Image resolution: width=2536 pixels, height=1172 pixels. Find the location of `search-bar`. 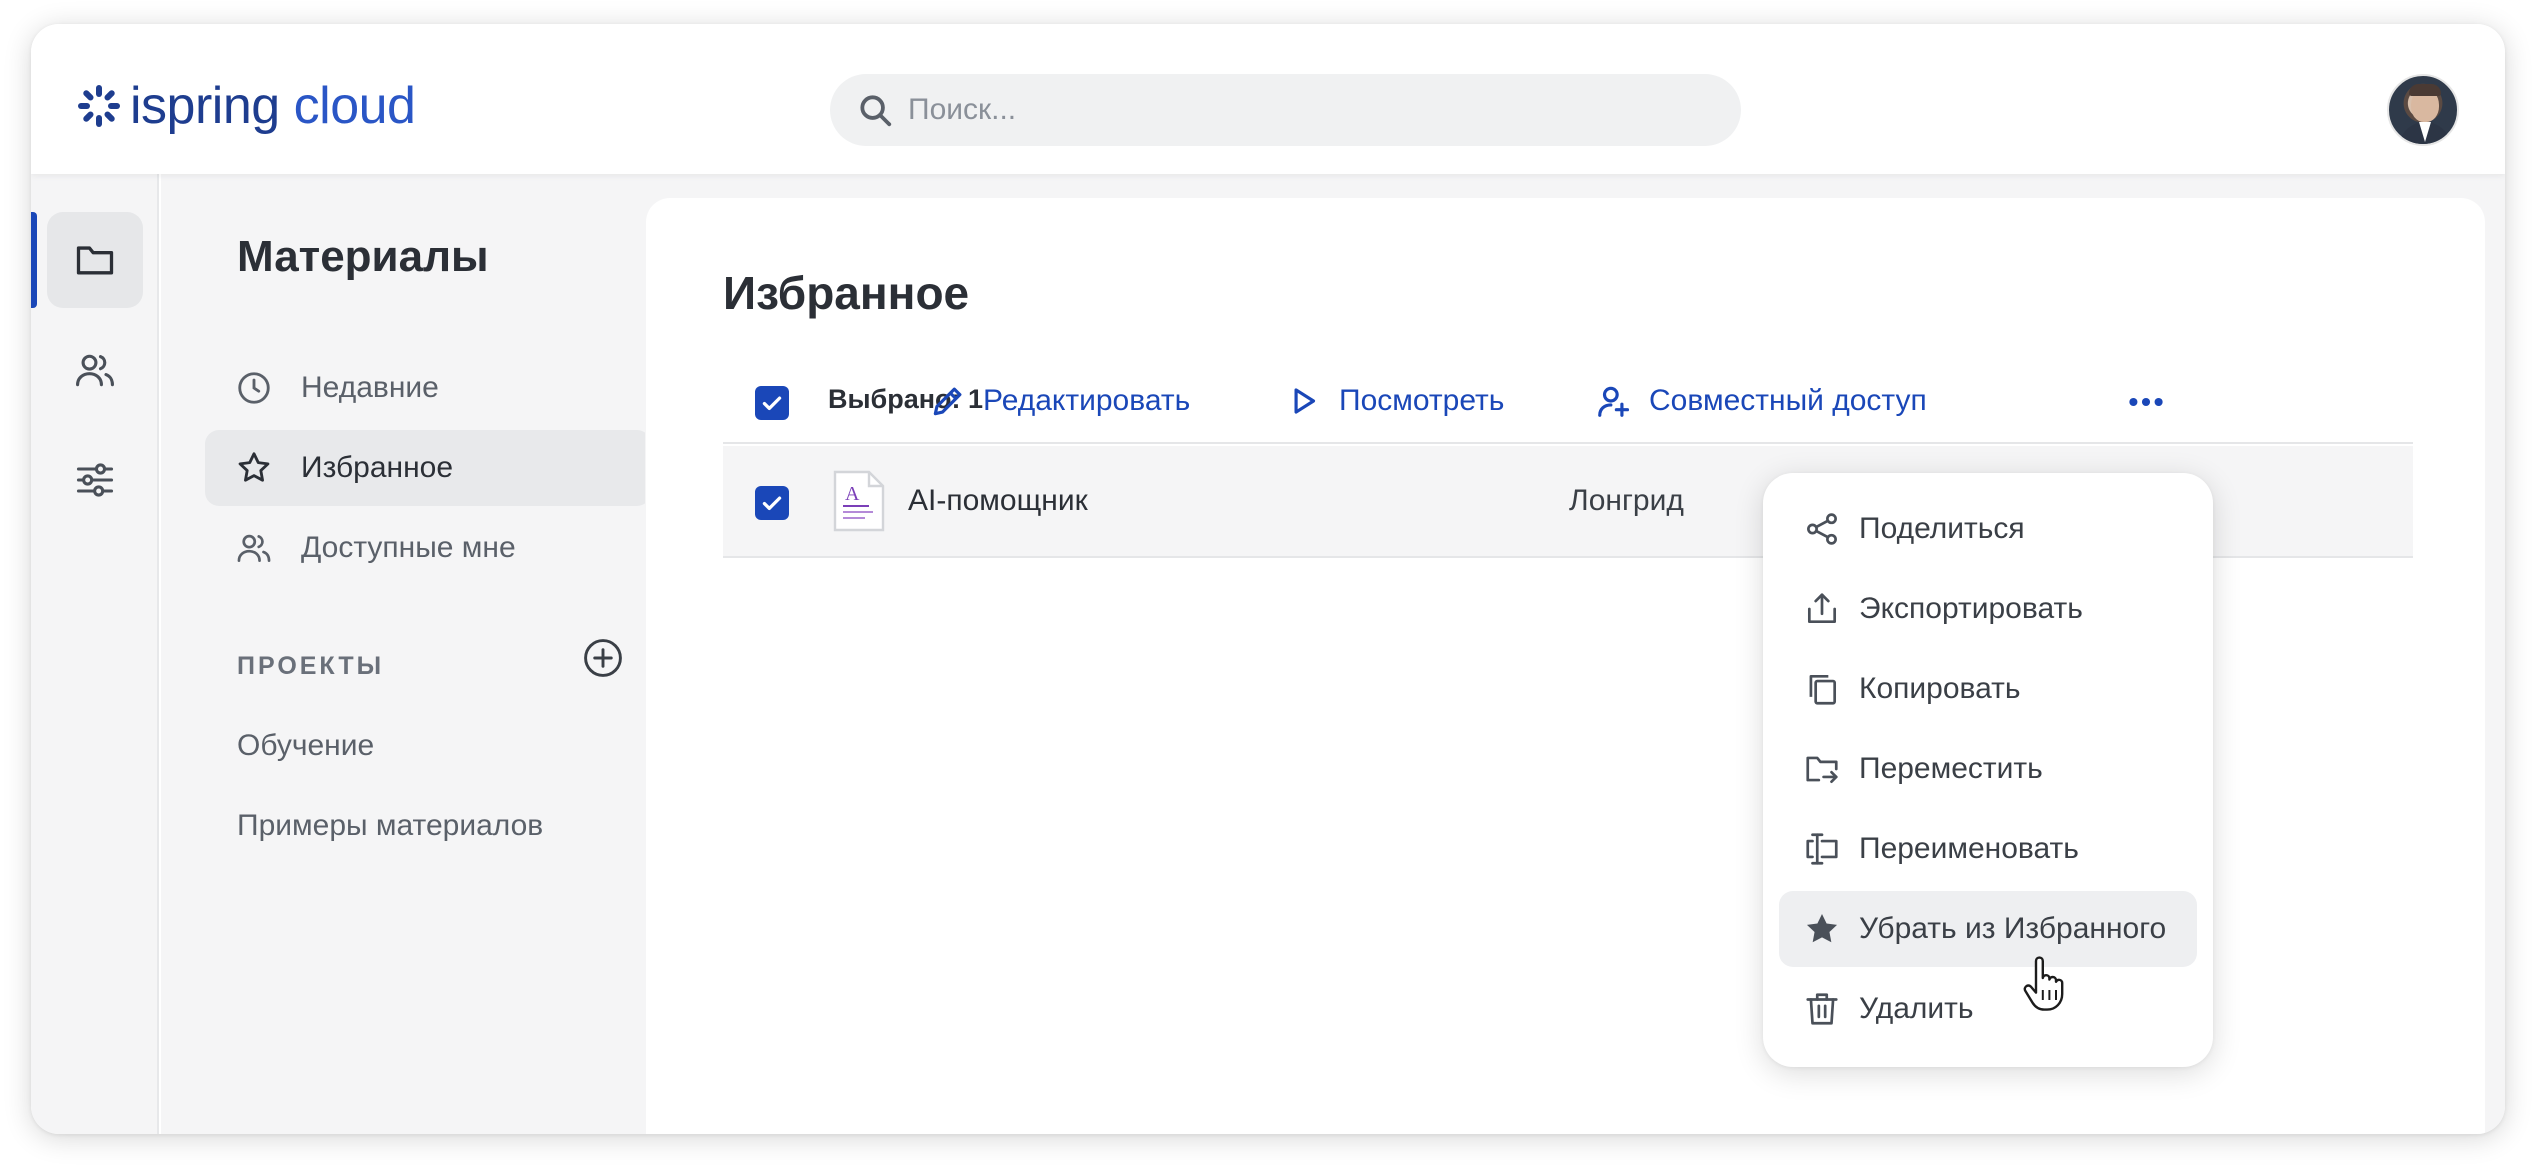

search-bar is located at coordinates (1285, 110).